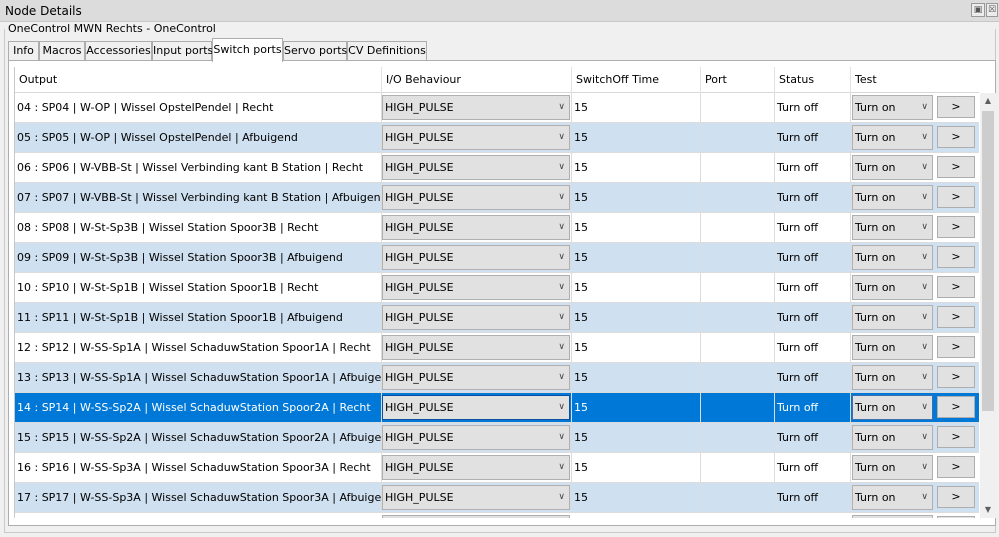  I want to click on scroll-down-icon: ▼, so click(988, 510).